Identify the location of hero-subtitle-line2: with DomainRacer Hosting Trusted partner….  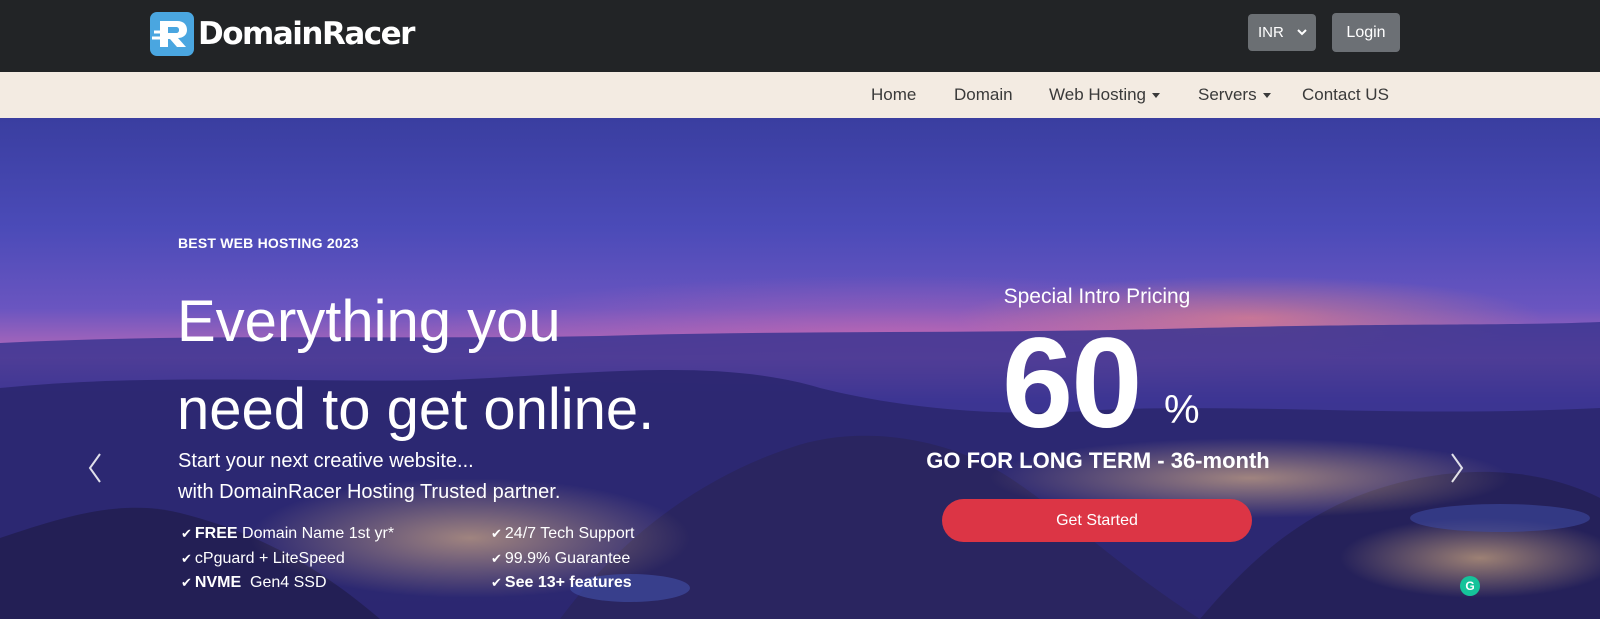
(369, 492).